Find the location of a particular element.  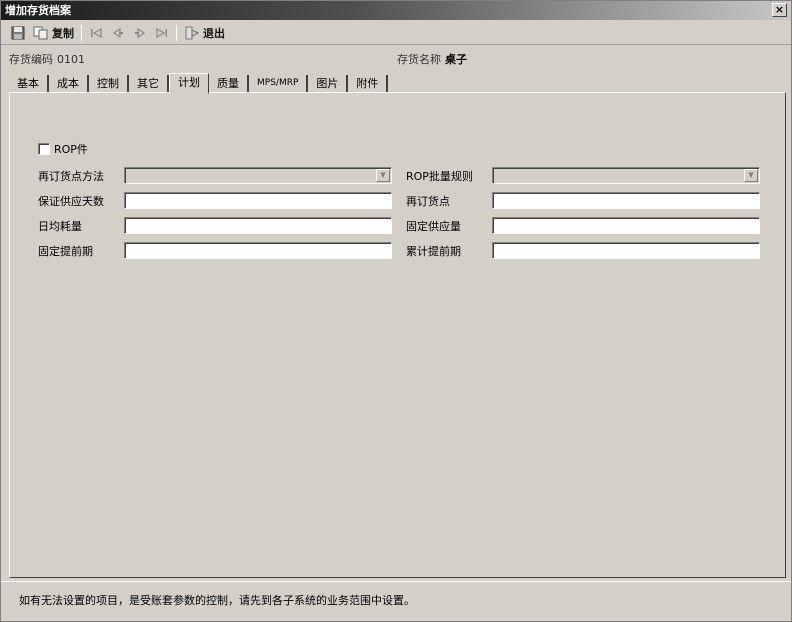

last-record-icon is located at coordinates (161, 32).